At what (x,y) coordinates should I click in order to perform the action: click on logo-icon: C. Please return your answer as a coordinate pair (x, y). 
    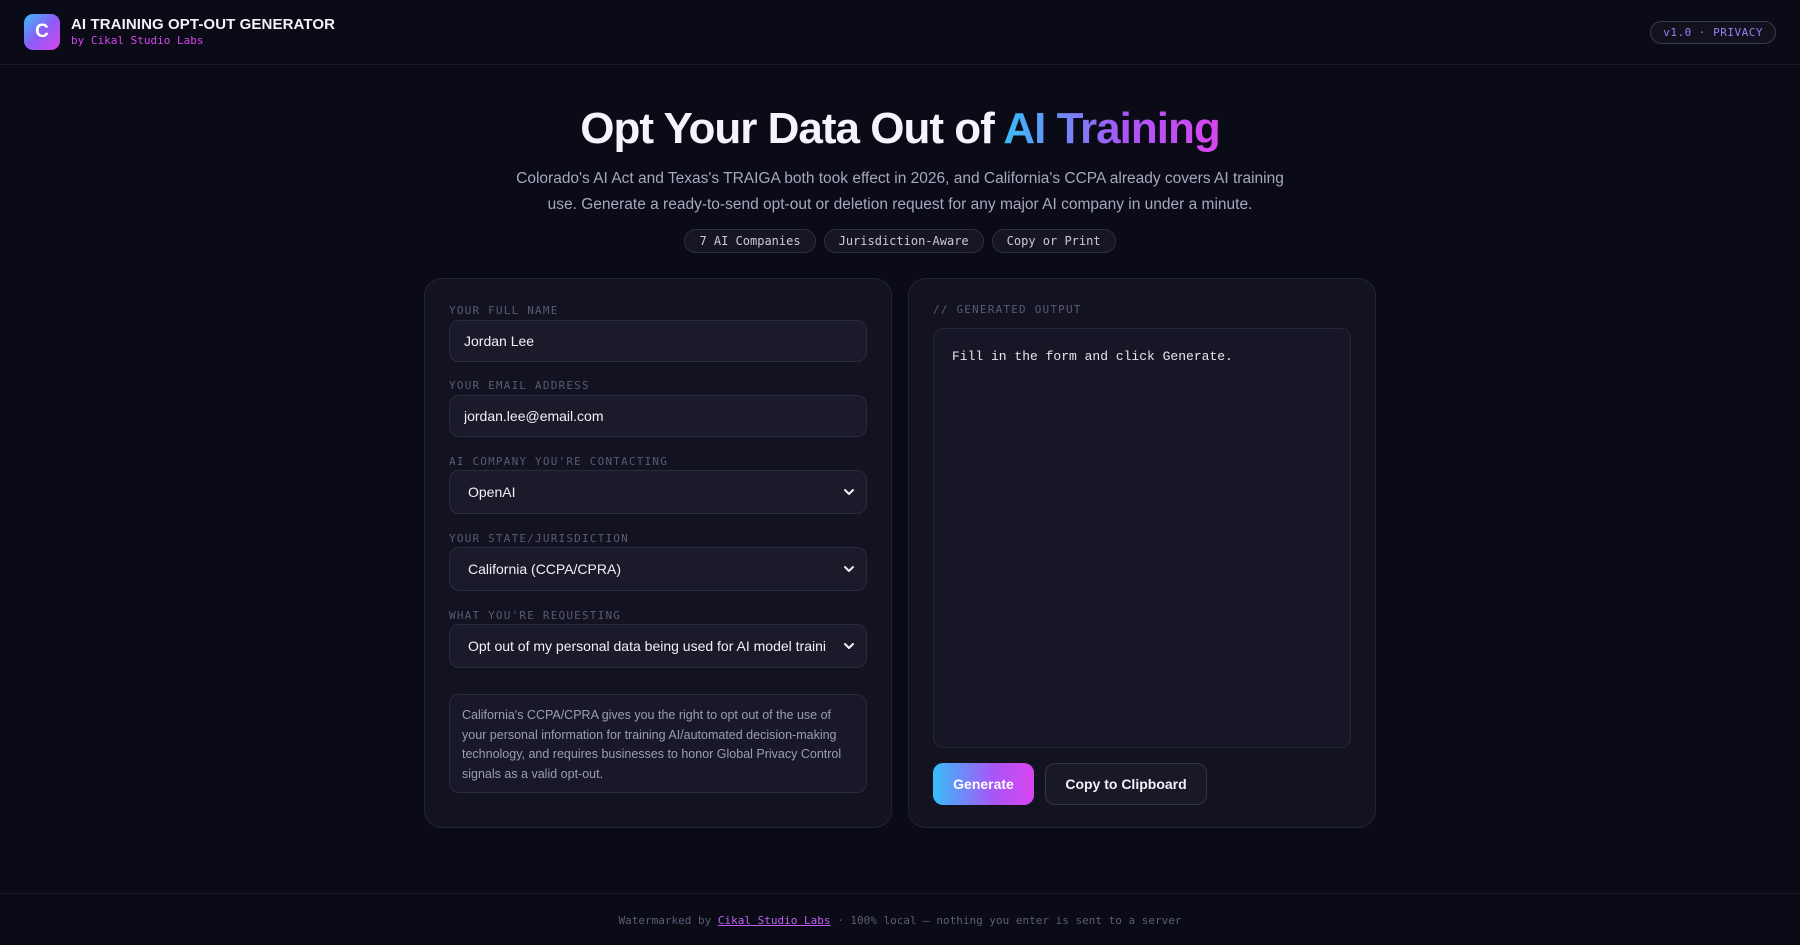
    Looking at the image, I should click on (42, 32).